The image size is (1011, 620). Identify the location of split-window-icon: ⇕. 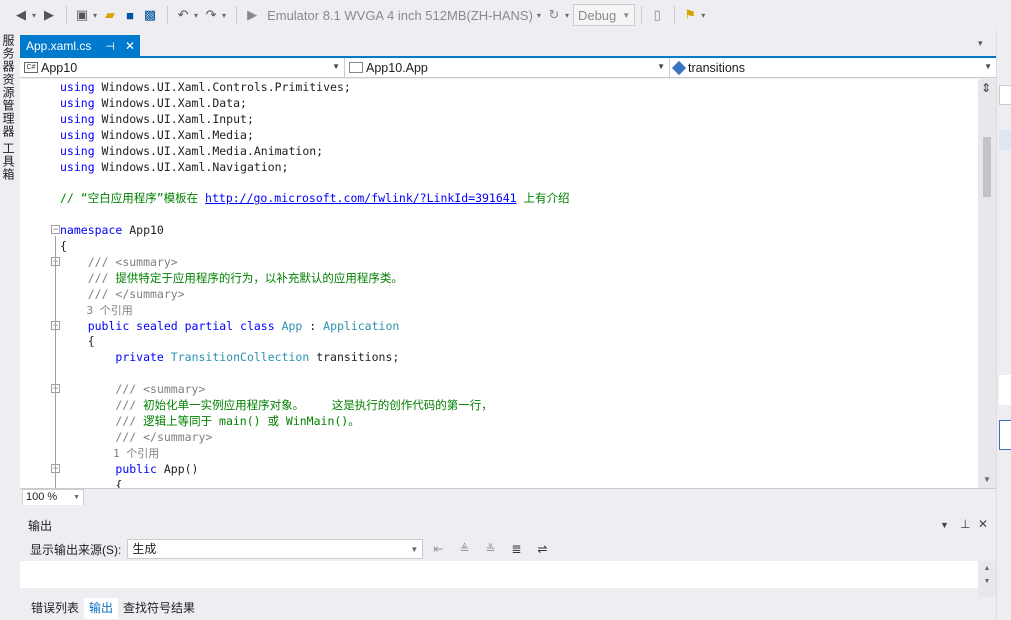
(986, 88).